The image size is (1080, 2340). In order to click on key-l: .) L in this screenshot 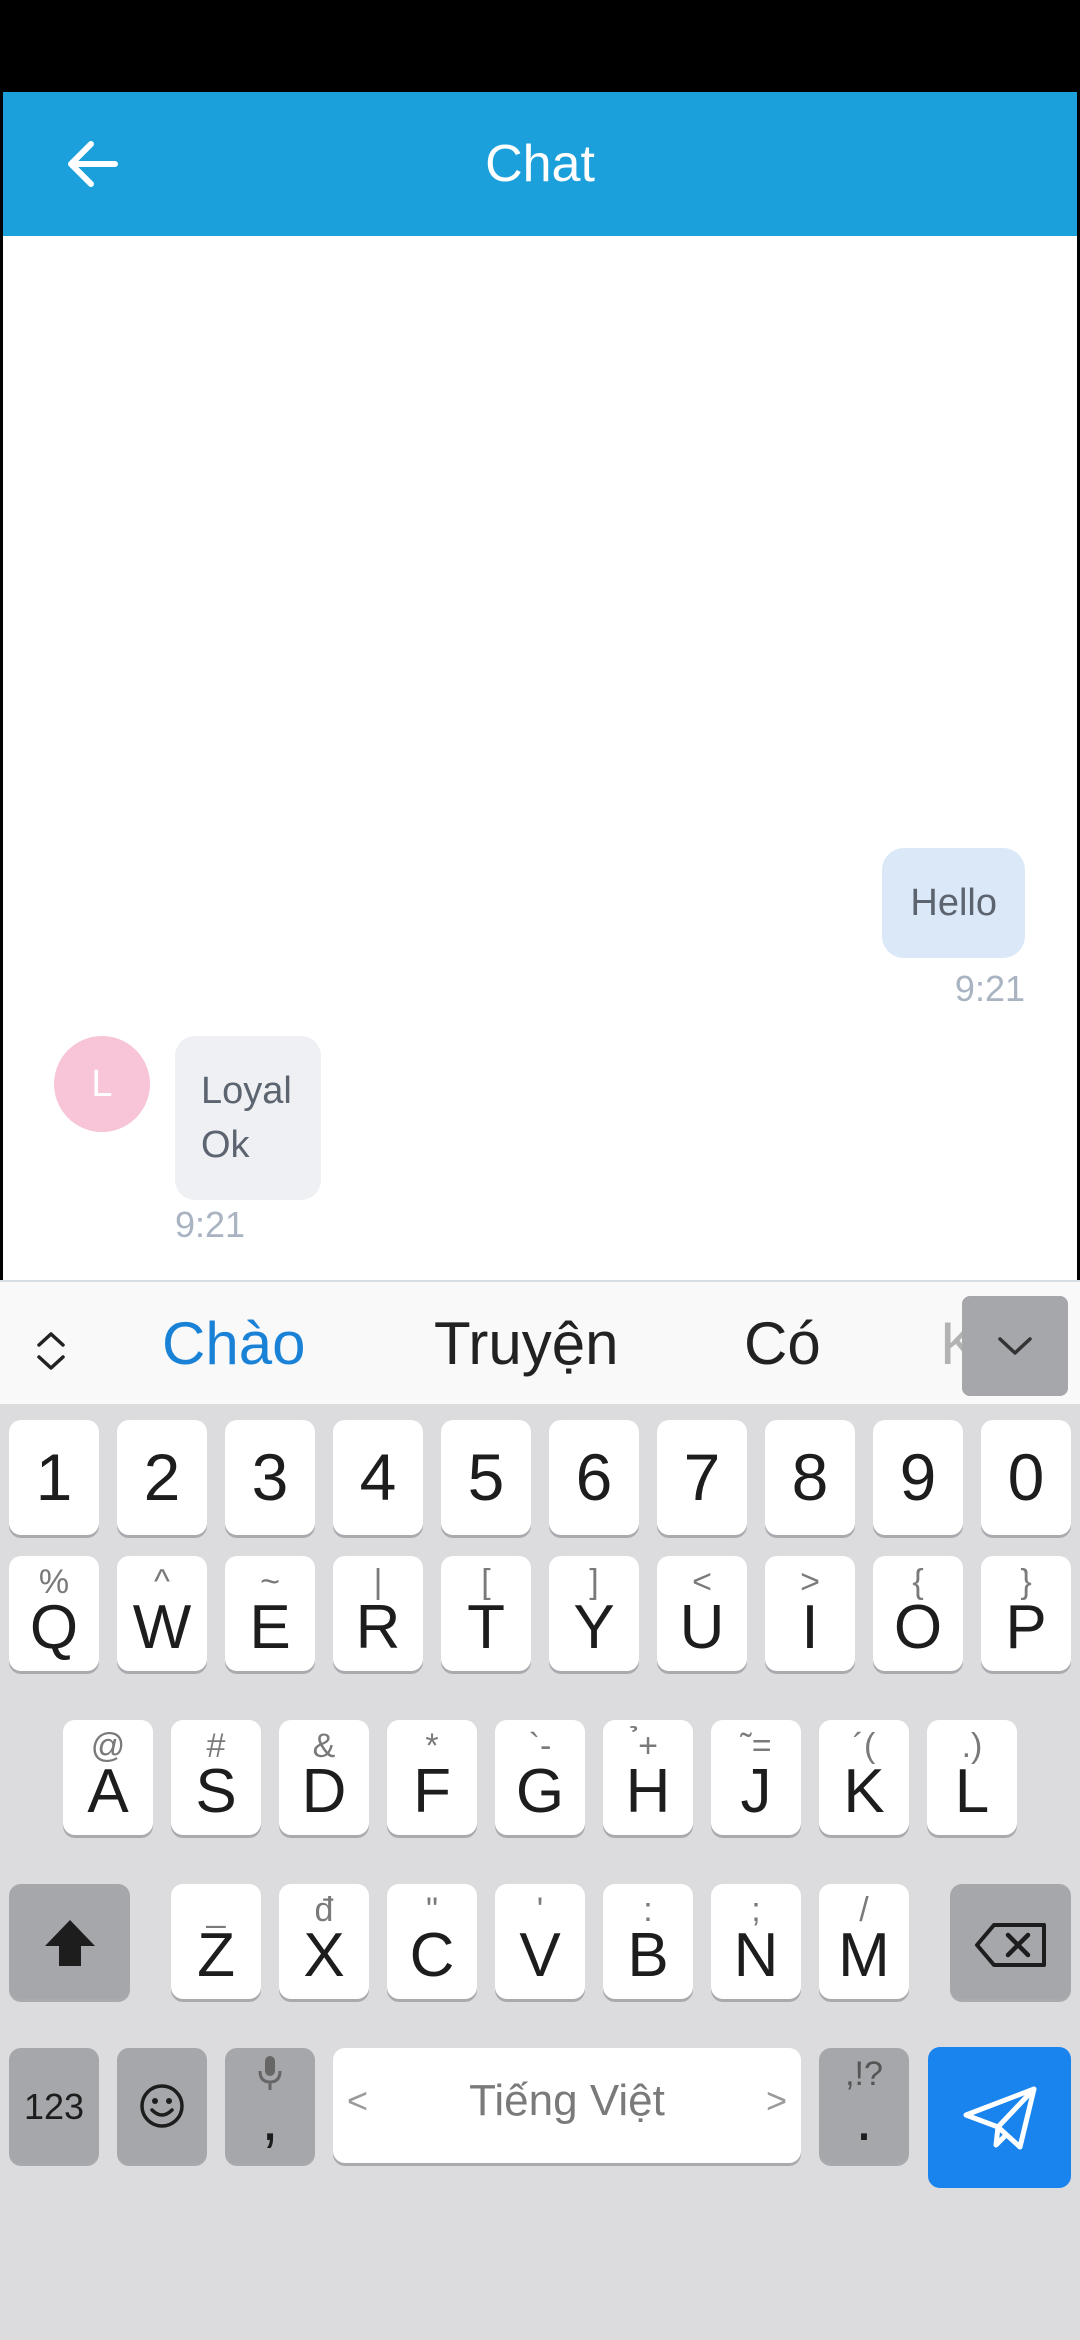, I will do `click(972, 1777)`.